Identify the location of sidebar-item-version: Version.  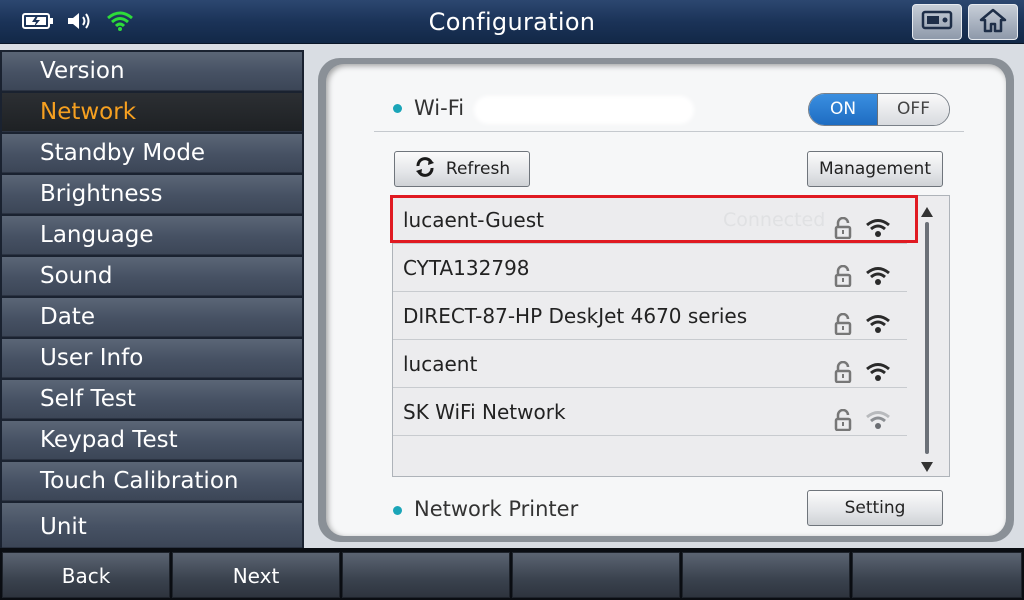
(152, 71).